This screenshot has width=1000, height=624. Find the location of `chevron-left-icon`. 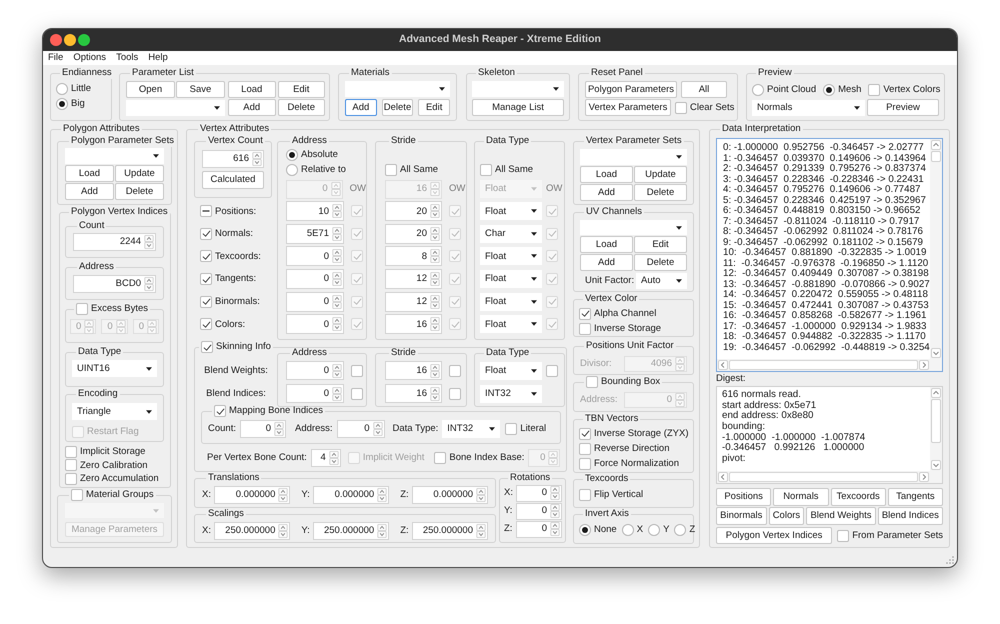

chevron-left-icon is located at coordinates (723, 365).